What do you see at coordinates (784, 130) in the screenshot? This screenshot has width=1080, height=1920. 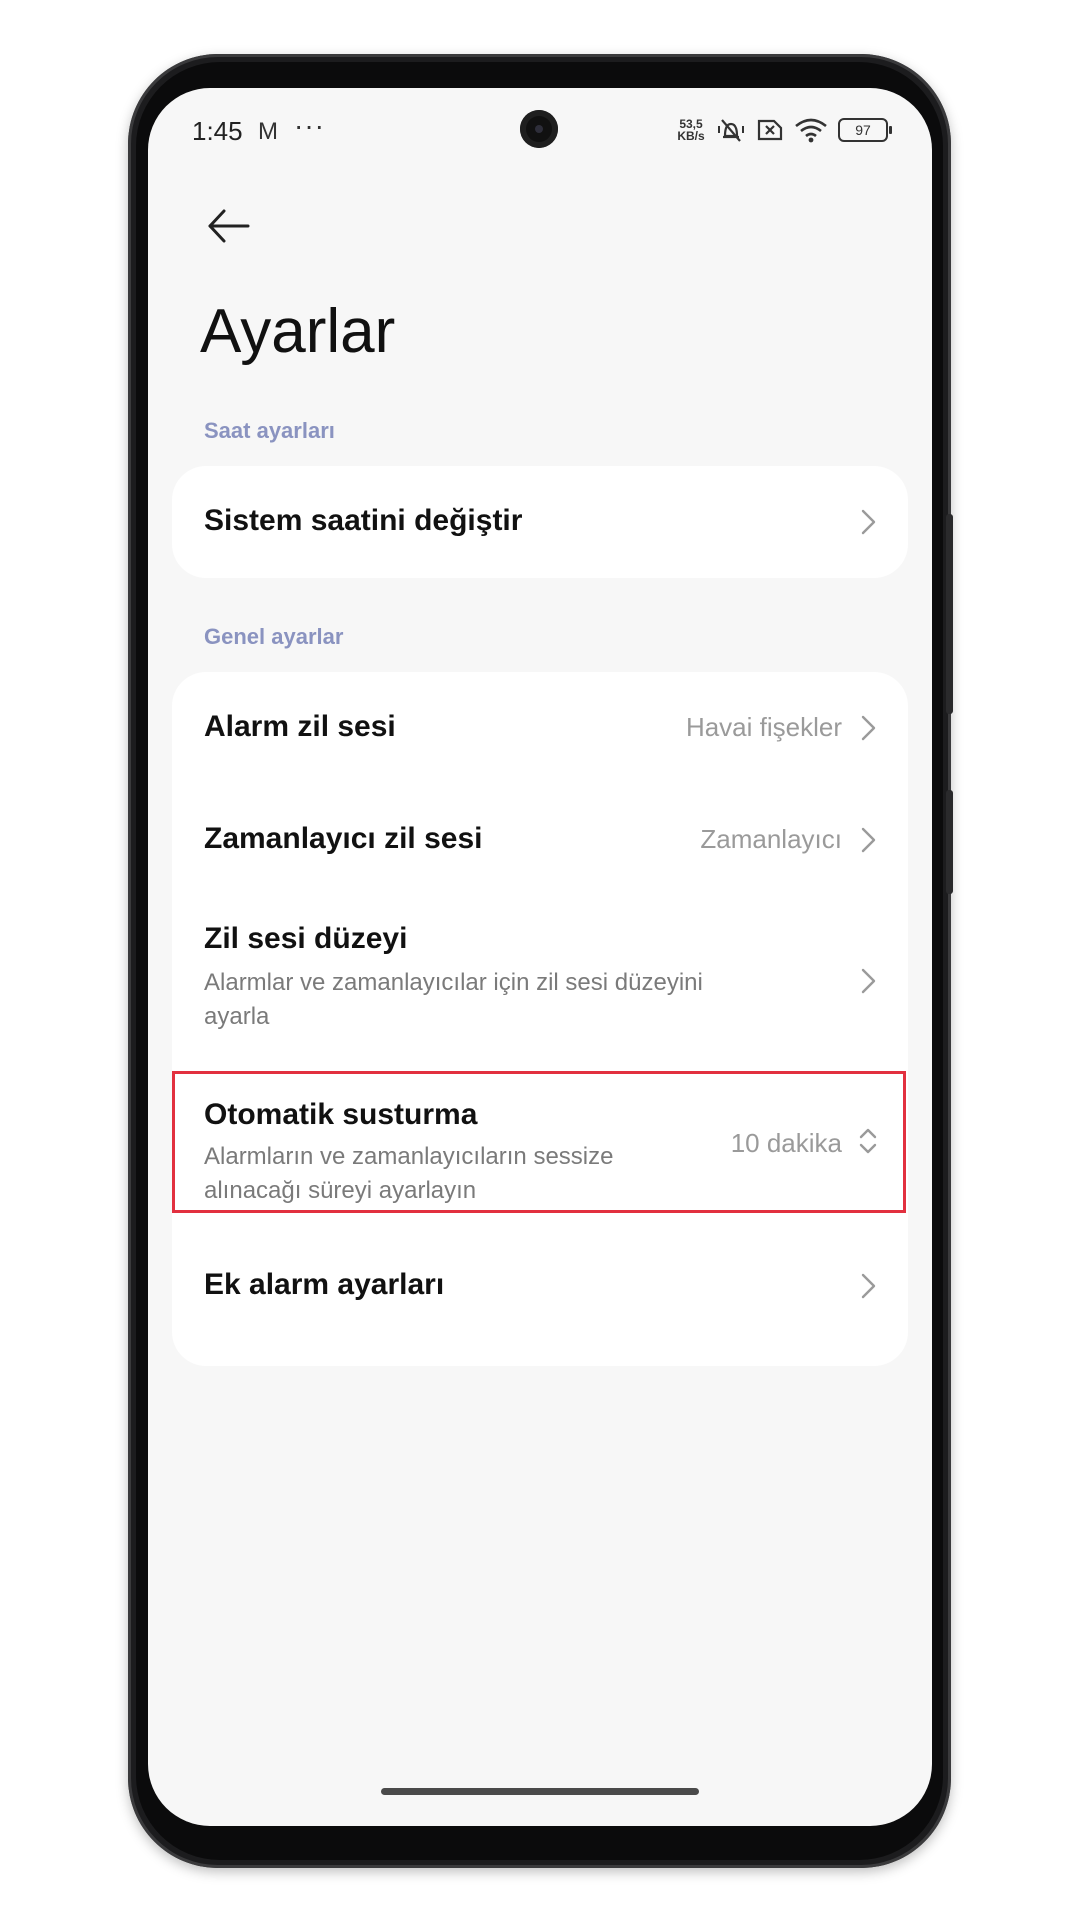 I see `status-icons: 53,5 KB/s 97` at bounding box center [784, 130].